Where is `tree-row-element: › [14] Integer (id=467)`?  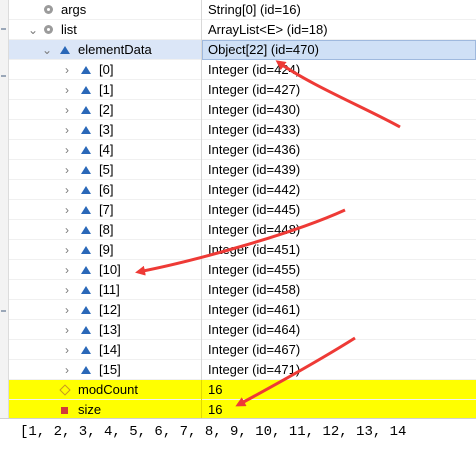
tree-row-element: › [14] Integer (id=467) is located at coordinates (242, 350).